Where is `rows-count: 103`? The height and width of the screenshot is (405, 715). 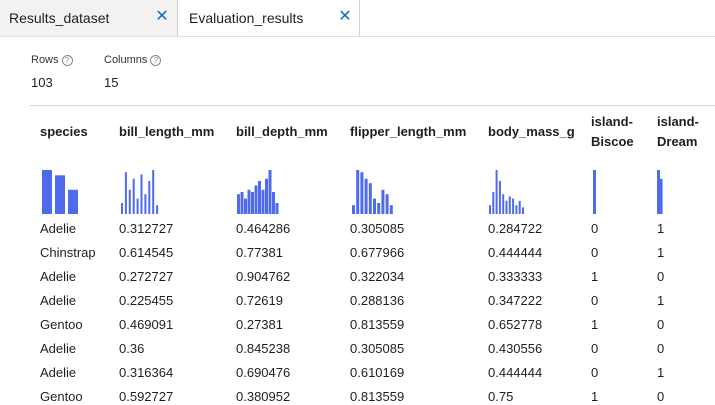
rows-count: 103 is located at coordinates (42, 82).